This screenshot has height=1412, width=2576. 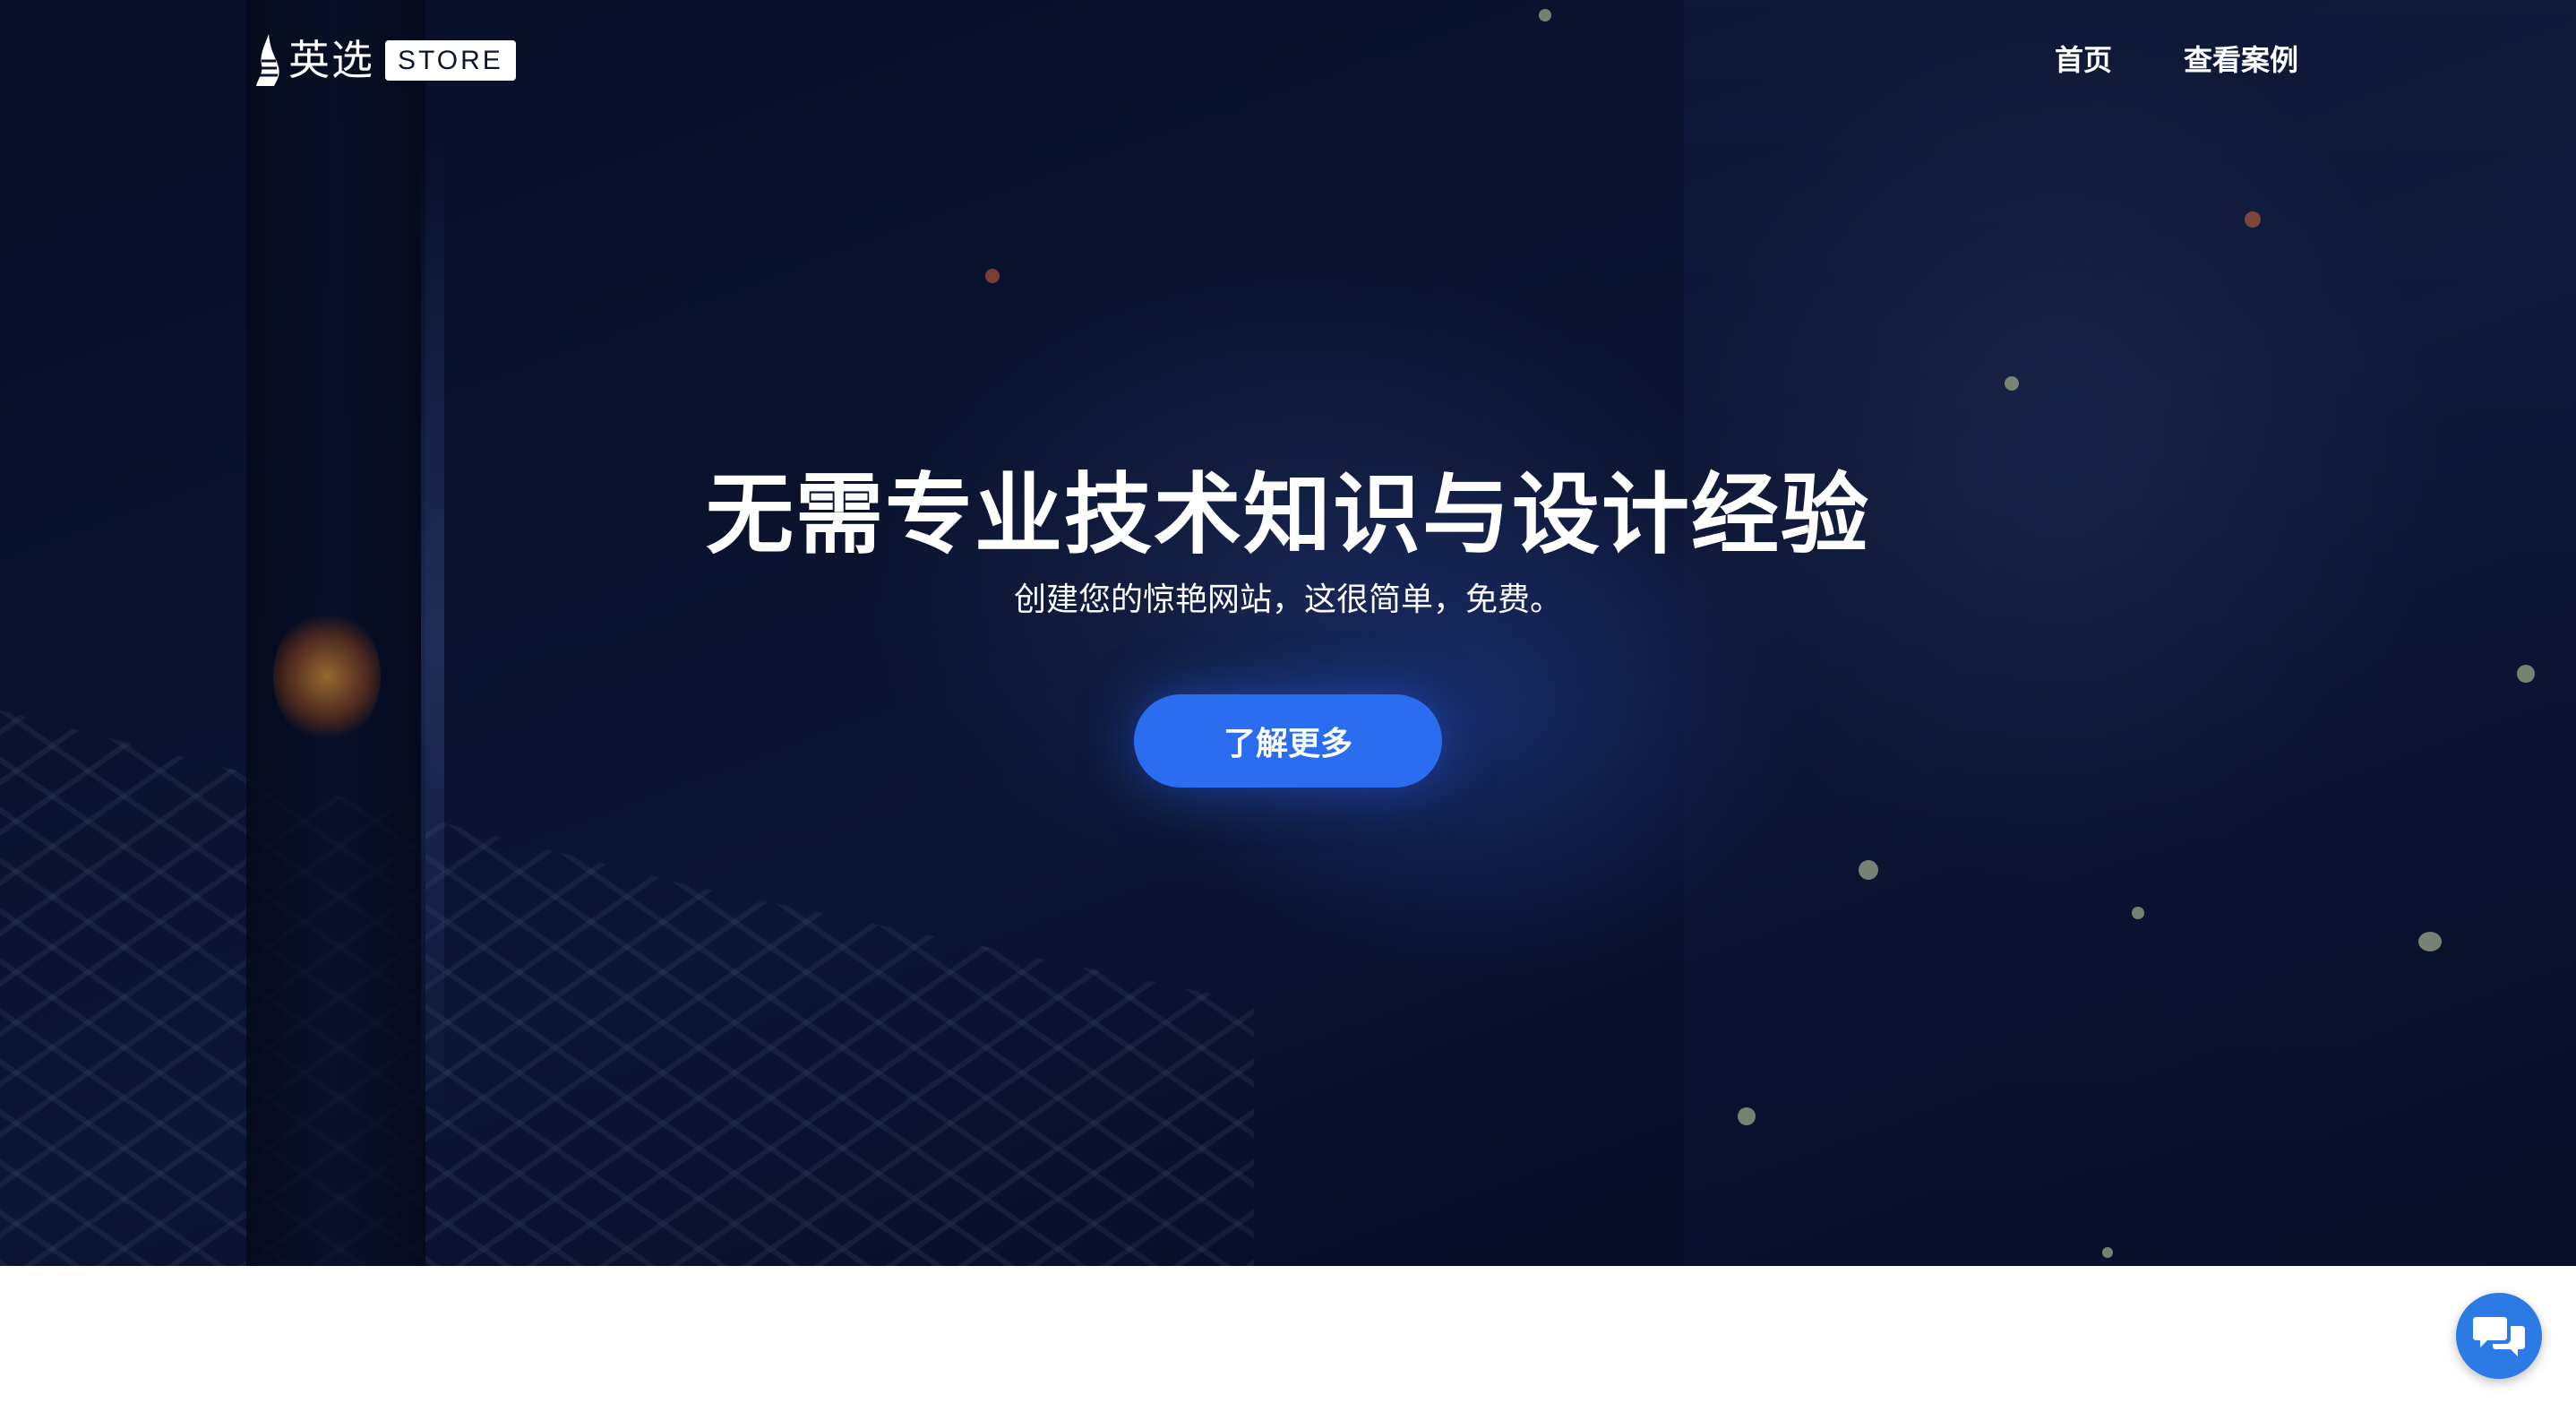 What do you see at coordinates (1287, 515) in the screenshot?
I see `hero-title: 无需专业技术知识与设计经验` at bounding box center [1287, 515].